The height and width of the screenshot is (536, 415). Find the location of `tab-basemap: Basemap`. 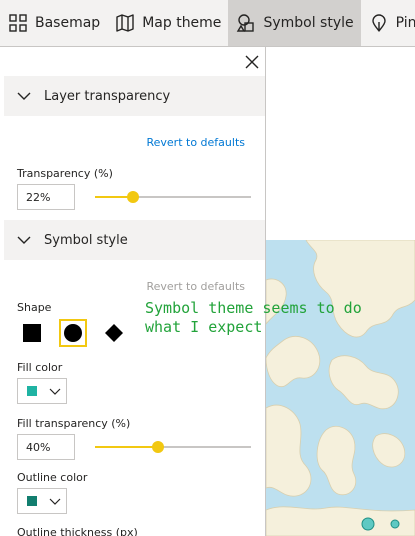

tab-basemap: Basemap is located at coordinates (53, 23).